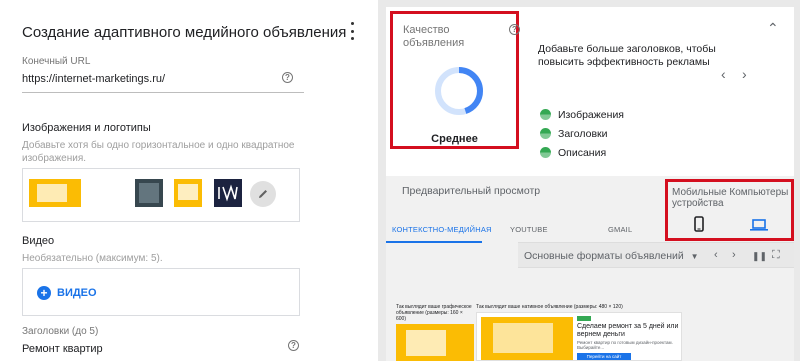  Describe the element at coordinates (293, 345) in the screenshot. I see `headline-help-icon: ?` at that location.